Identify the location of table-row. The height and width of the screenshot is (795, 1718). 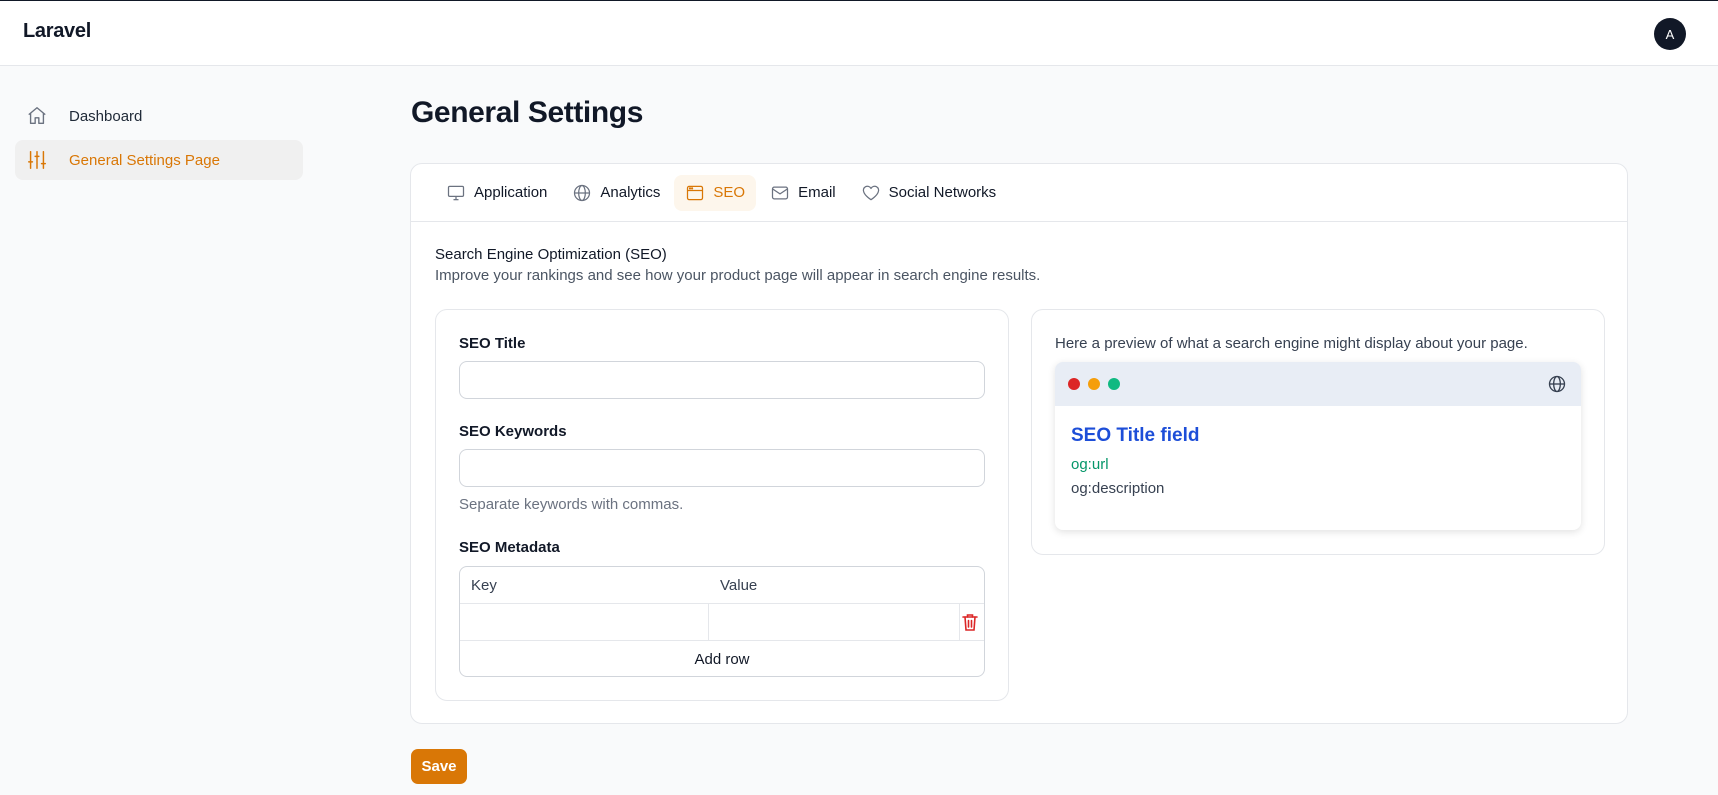
(722, 622).